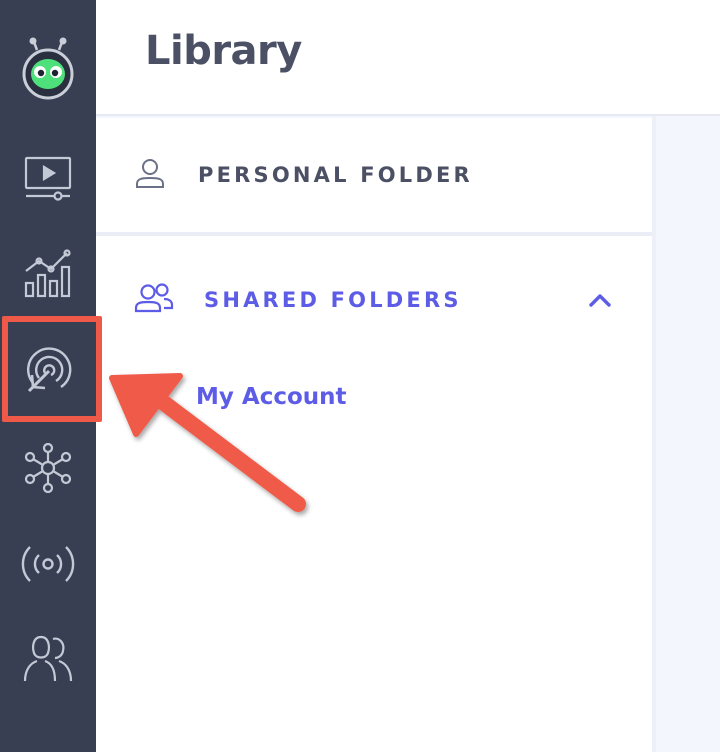 This screenshot has width=720, height=752. What do you see at coordinates (48, 274) in the screenshot?
I see `analytics-chart-icon` at bounding box center [48, 274].